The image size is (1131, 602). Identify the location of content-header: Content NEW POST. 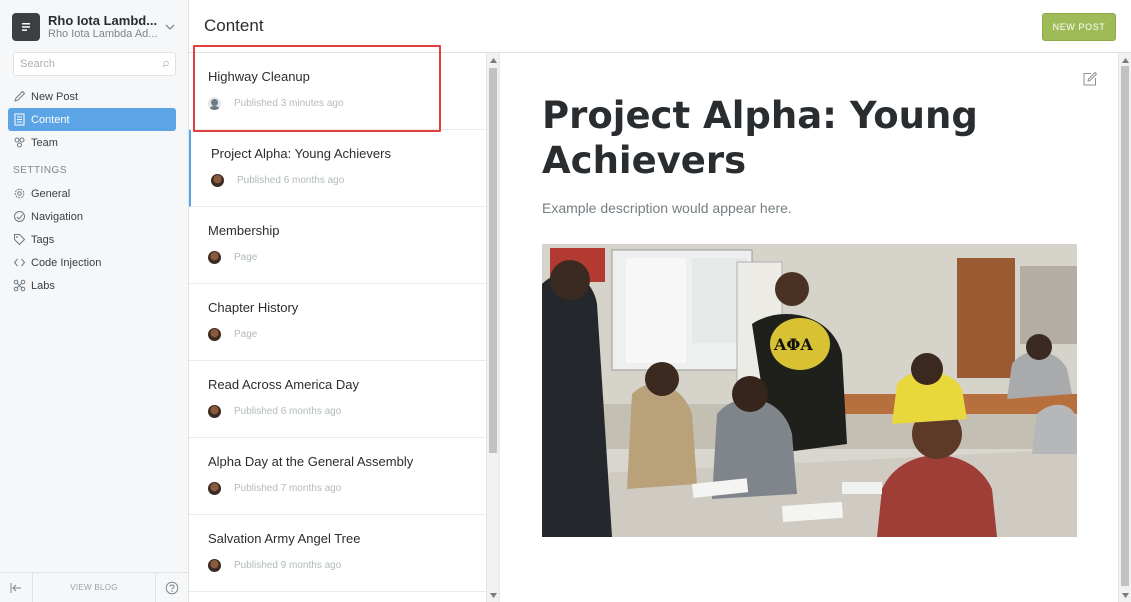
(660, 26).